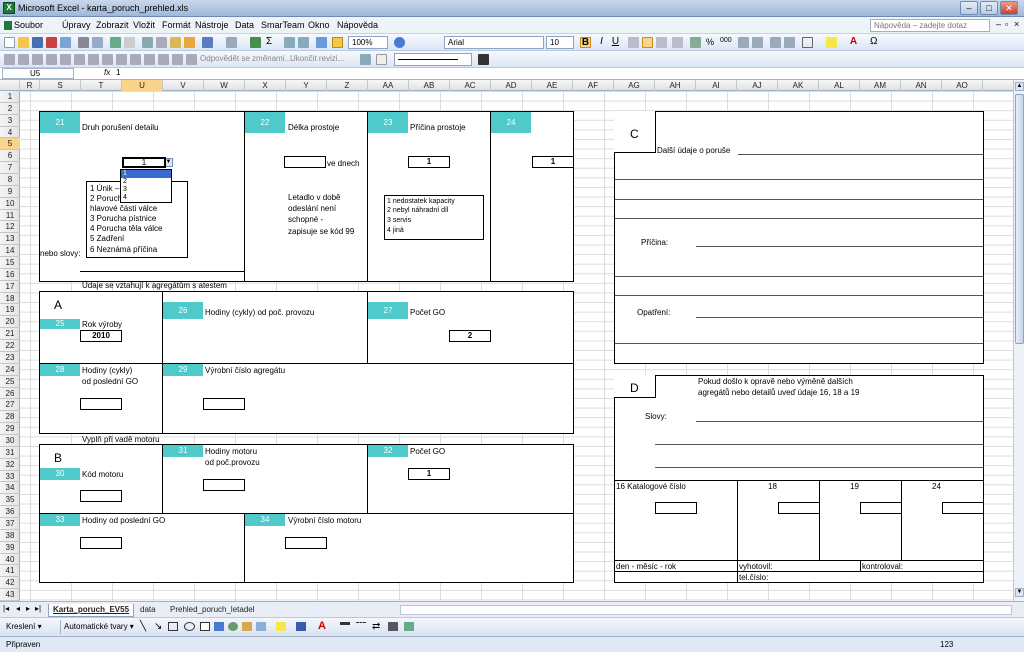 This screenshot has height=652, width=1024. Describe the element at coordinates (51, 42) in the screenshot. I see `permission-icon` at that location.